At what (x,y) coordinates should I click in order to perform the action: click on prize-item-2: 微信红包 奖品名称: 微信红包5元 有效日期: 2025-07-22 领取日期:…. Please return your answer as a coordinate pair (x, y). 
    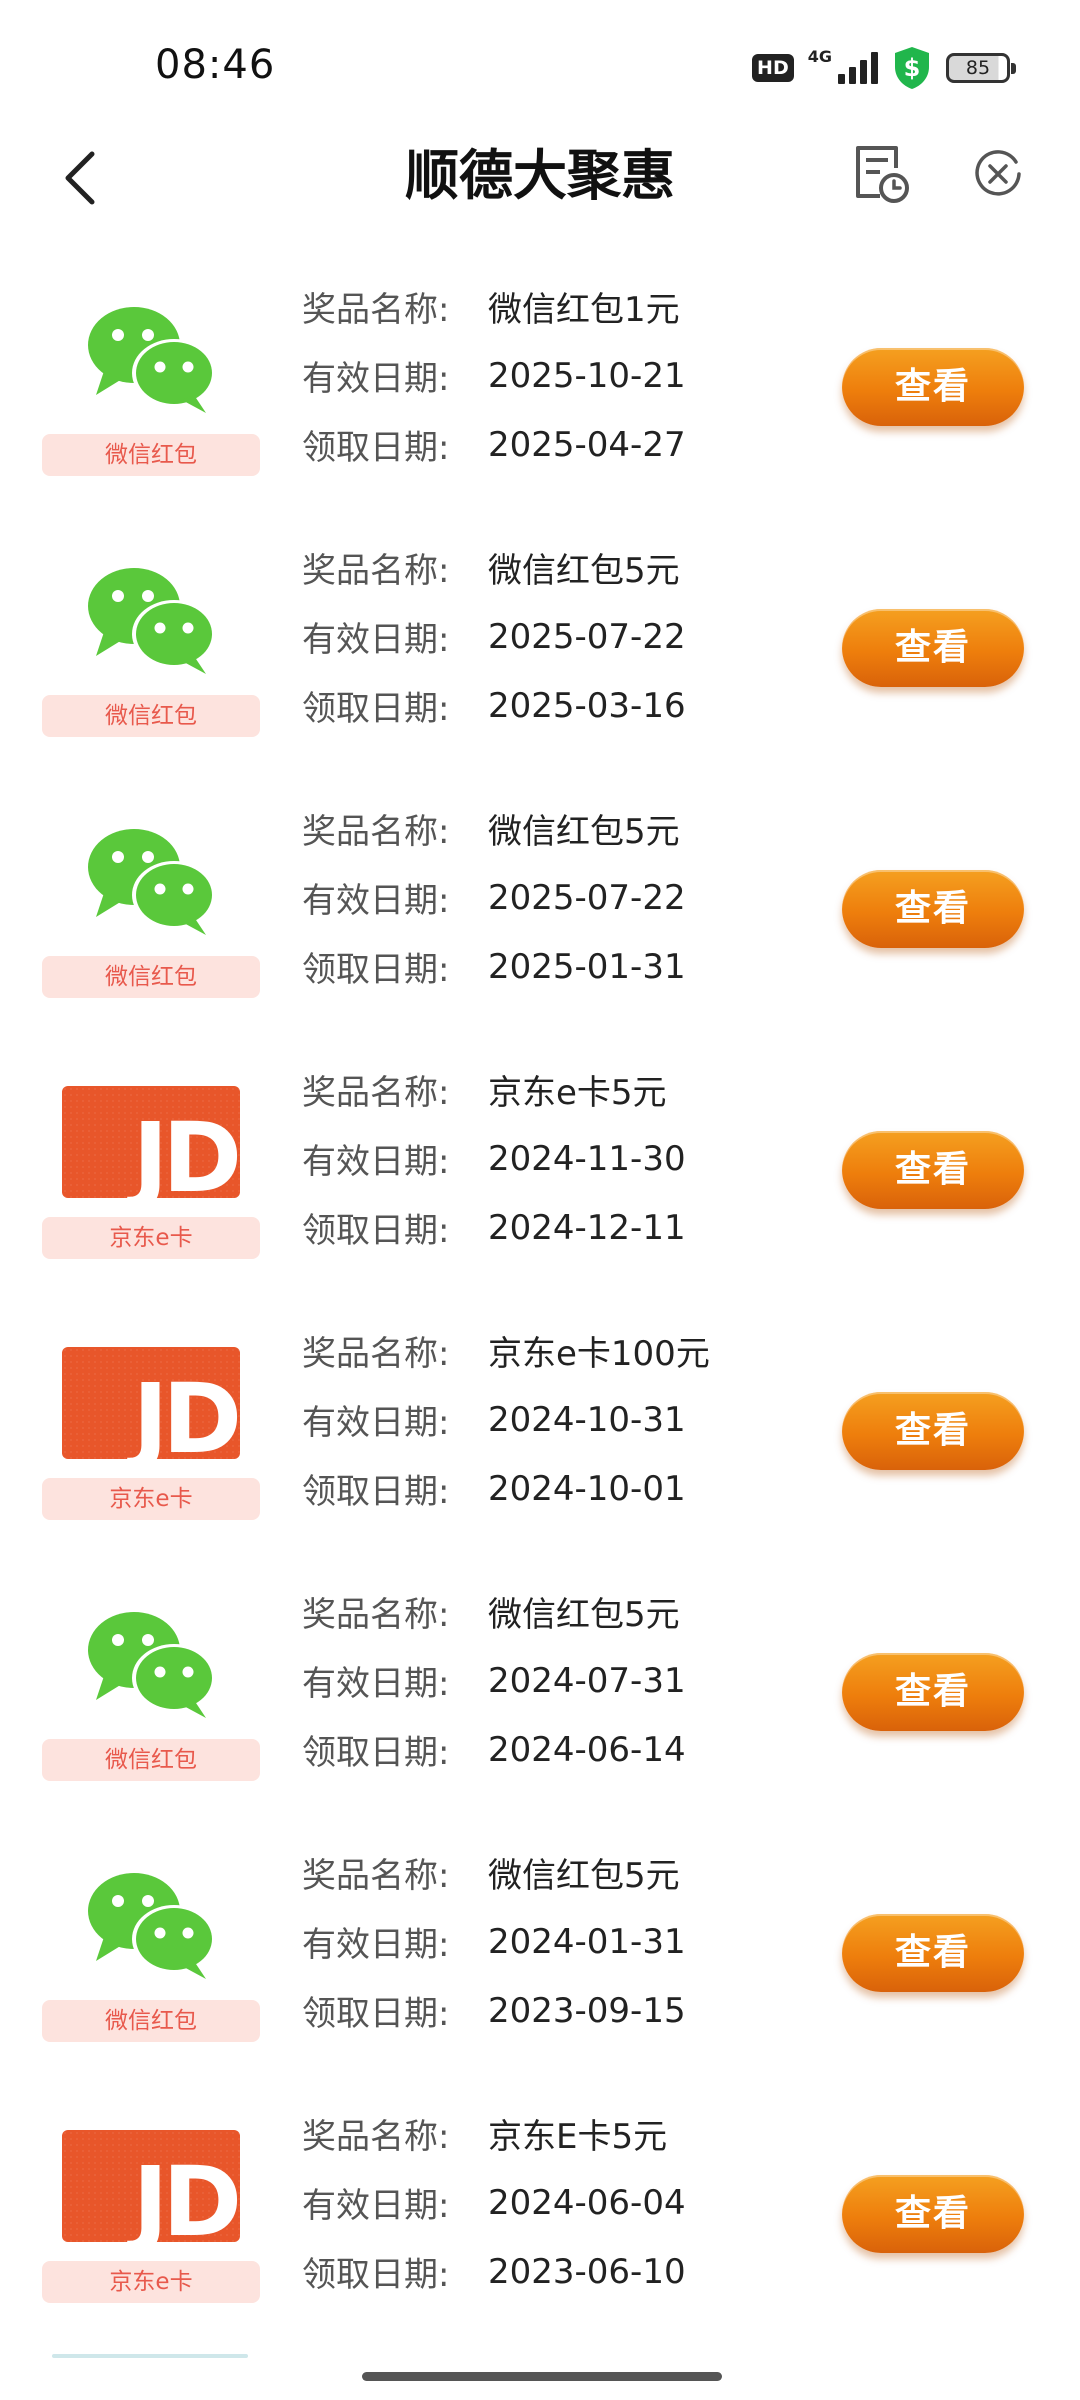
    Looking at the image, I should click on (540, 641).